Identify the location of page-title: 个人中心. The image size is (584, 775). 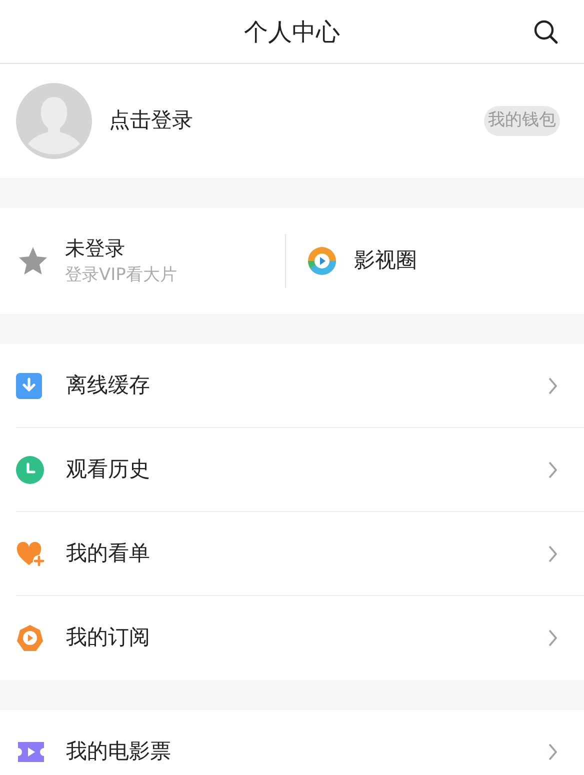
(292, 32).